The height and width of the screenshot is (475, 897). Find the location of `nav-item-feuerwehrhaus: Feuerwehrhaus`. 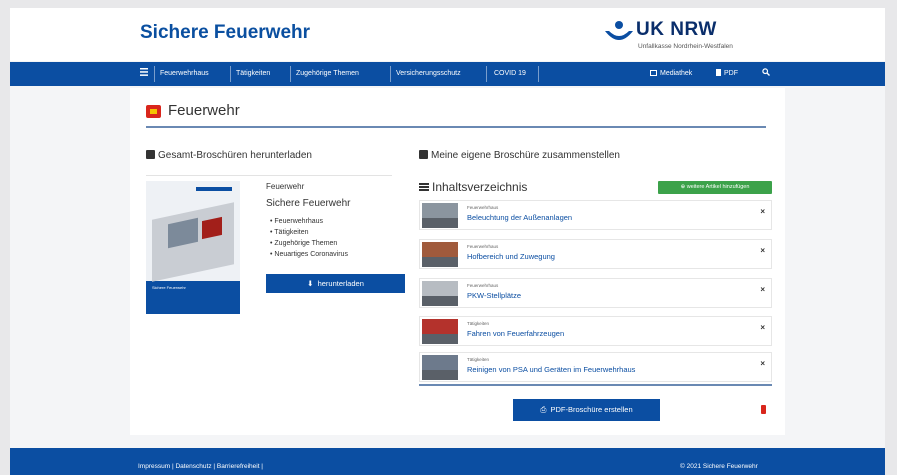

nav-item-feuerwehrhaus: Feuerwehrhaus is located at coordinates (184, 74).